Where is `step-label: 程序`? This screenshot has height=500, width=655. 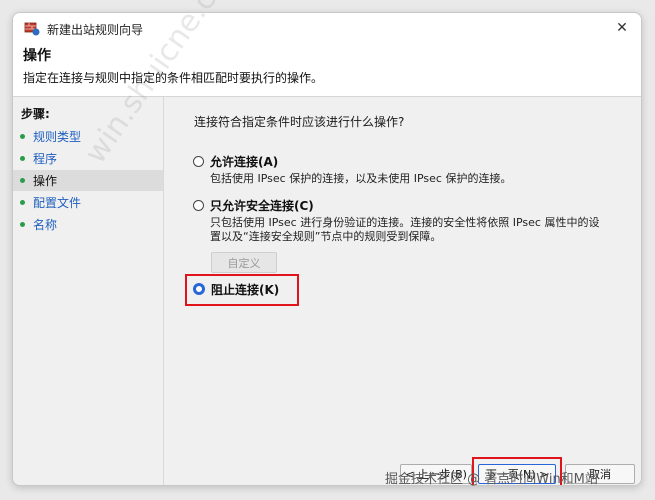 step-label: 程序 is located at coordinates (45, 159).